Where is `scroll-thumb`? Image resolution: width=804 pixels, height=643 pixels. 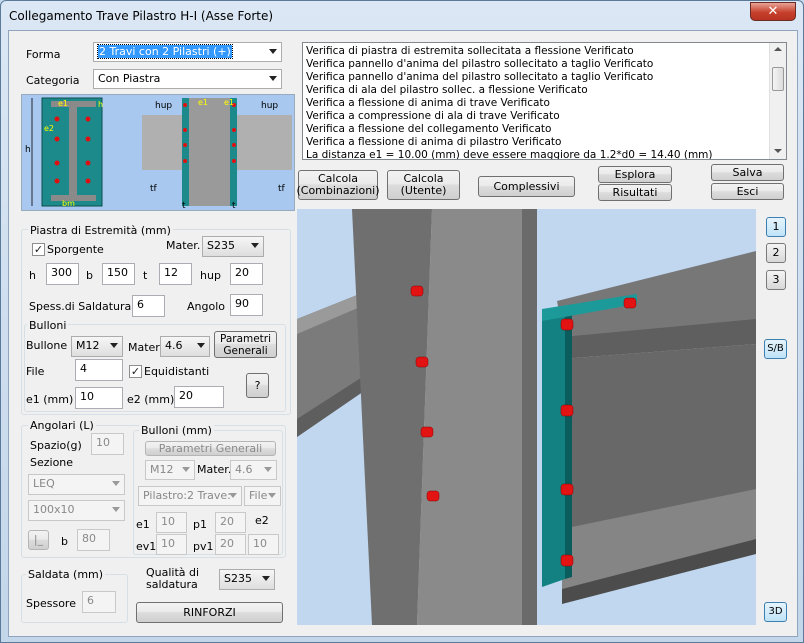
scroll-thumb is located at coordinates (778, 79).